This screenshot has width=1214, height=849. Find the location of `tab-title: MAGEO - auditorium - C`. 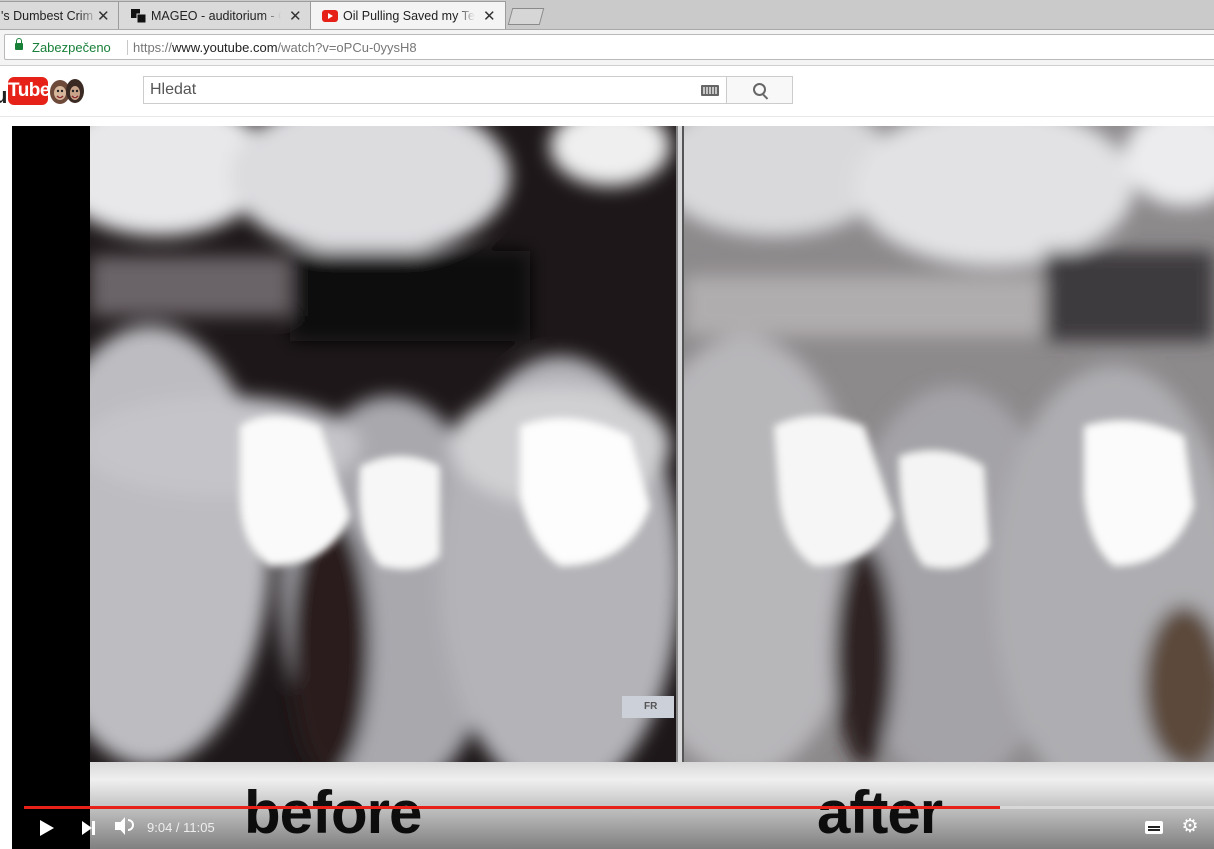

tab-title: MAGEO - auditorium - C is located at coordinates (216, 16).